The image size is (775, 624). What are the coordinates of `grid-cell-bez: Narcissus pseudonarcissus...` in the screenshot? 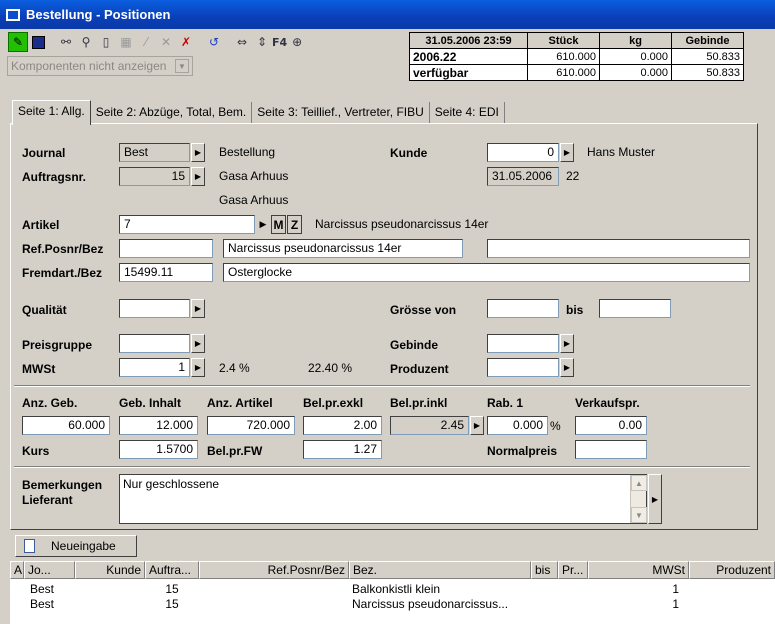 It's located at (430, 604).